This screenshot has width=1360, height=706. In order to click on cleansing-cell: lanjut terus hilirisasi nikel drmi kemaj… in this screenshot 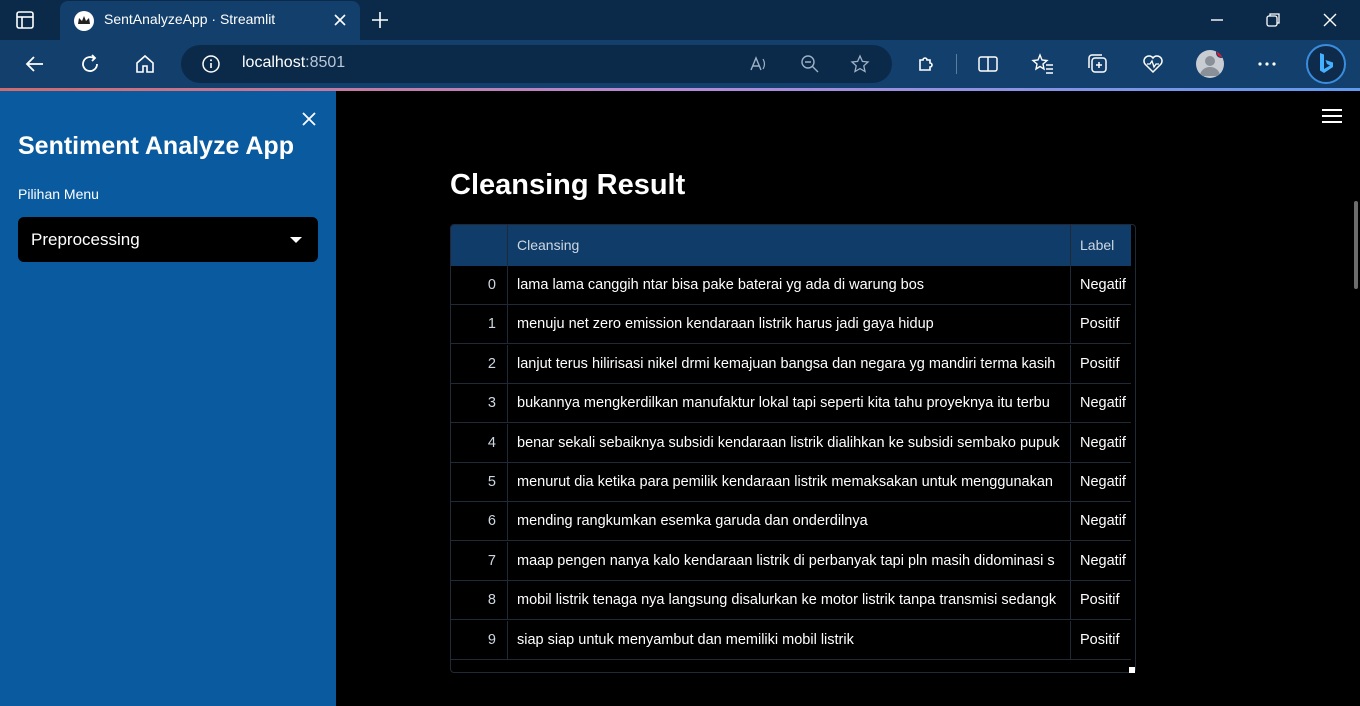, I will do `click(789, 364)`.